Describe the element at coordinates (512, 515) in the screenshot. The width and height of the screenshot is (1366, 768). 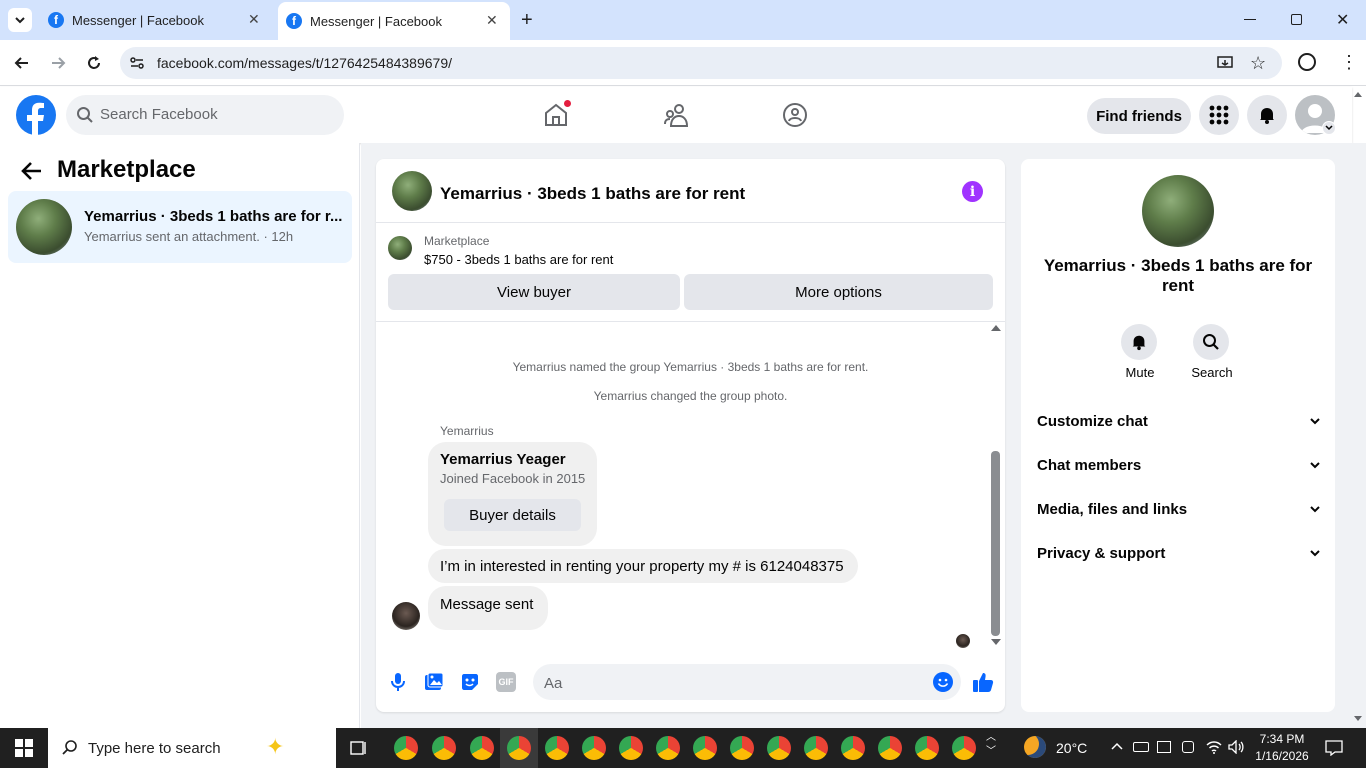
I see `buyer-details-button: Buyer details` at that location.